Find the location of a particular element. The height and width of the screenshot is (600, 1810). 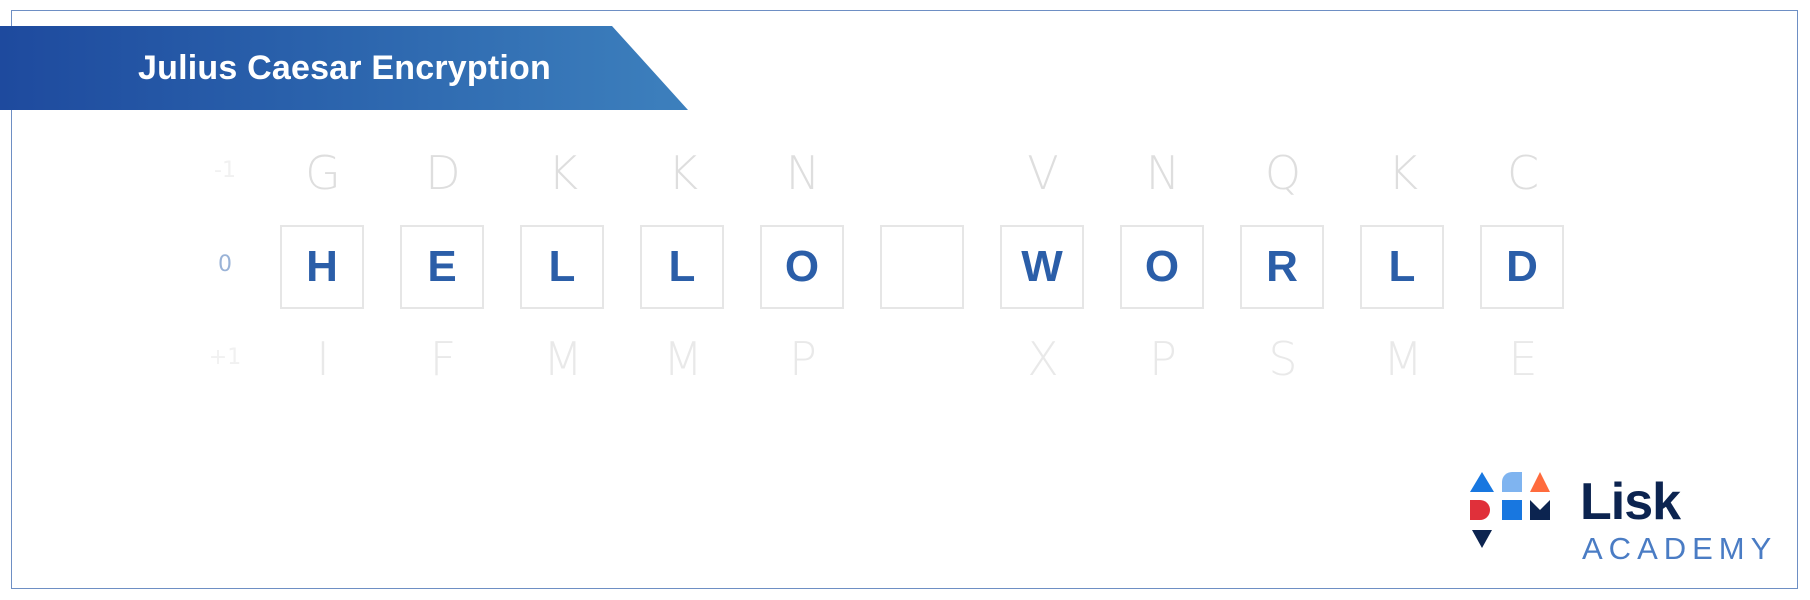

shifted-up-letter: Q is located at coordinates (1283, 173).